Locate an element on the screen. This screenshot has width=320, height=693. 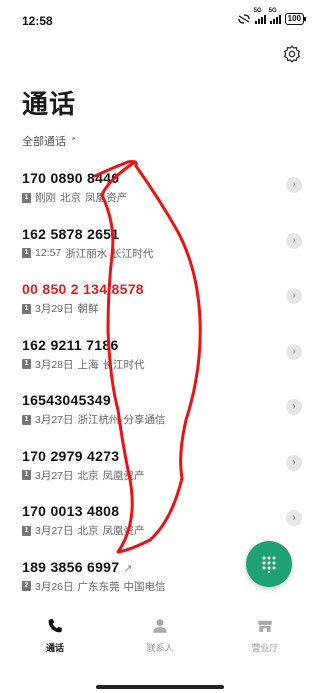
call-location: 上海 is located at coordinates (88, 364).